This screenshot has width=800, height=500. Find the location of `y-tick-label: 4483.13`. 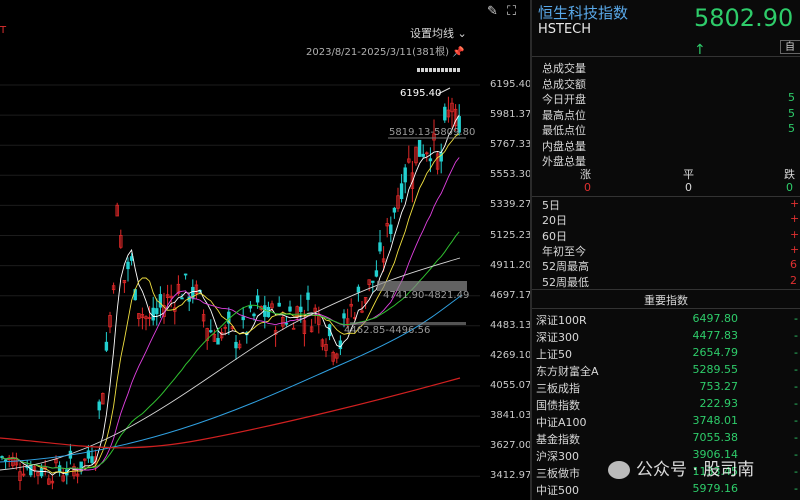

y-tick-label: 4483.13 is located at coordinates (511, 325).